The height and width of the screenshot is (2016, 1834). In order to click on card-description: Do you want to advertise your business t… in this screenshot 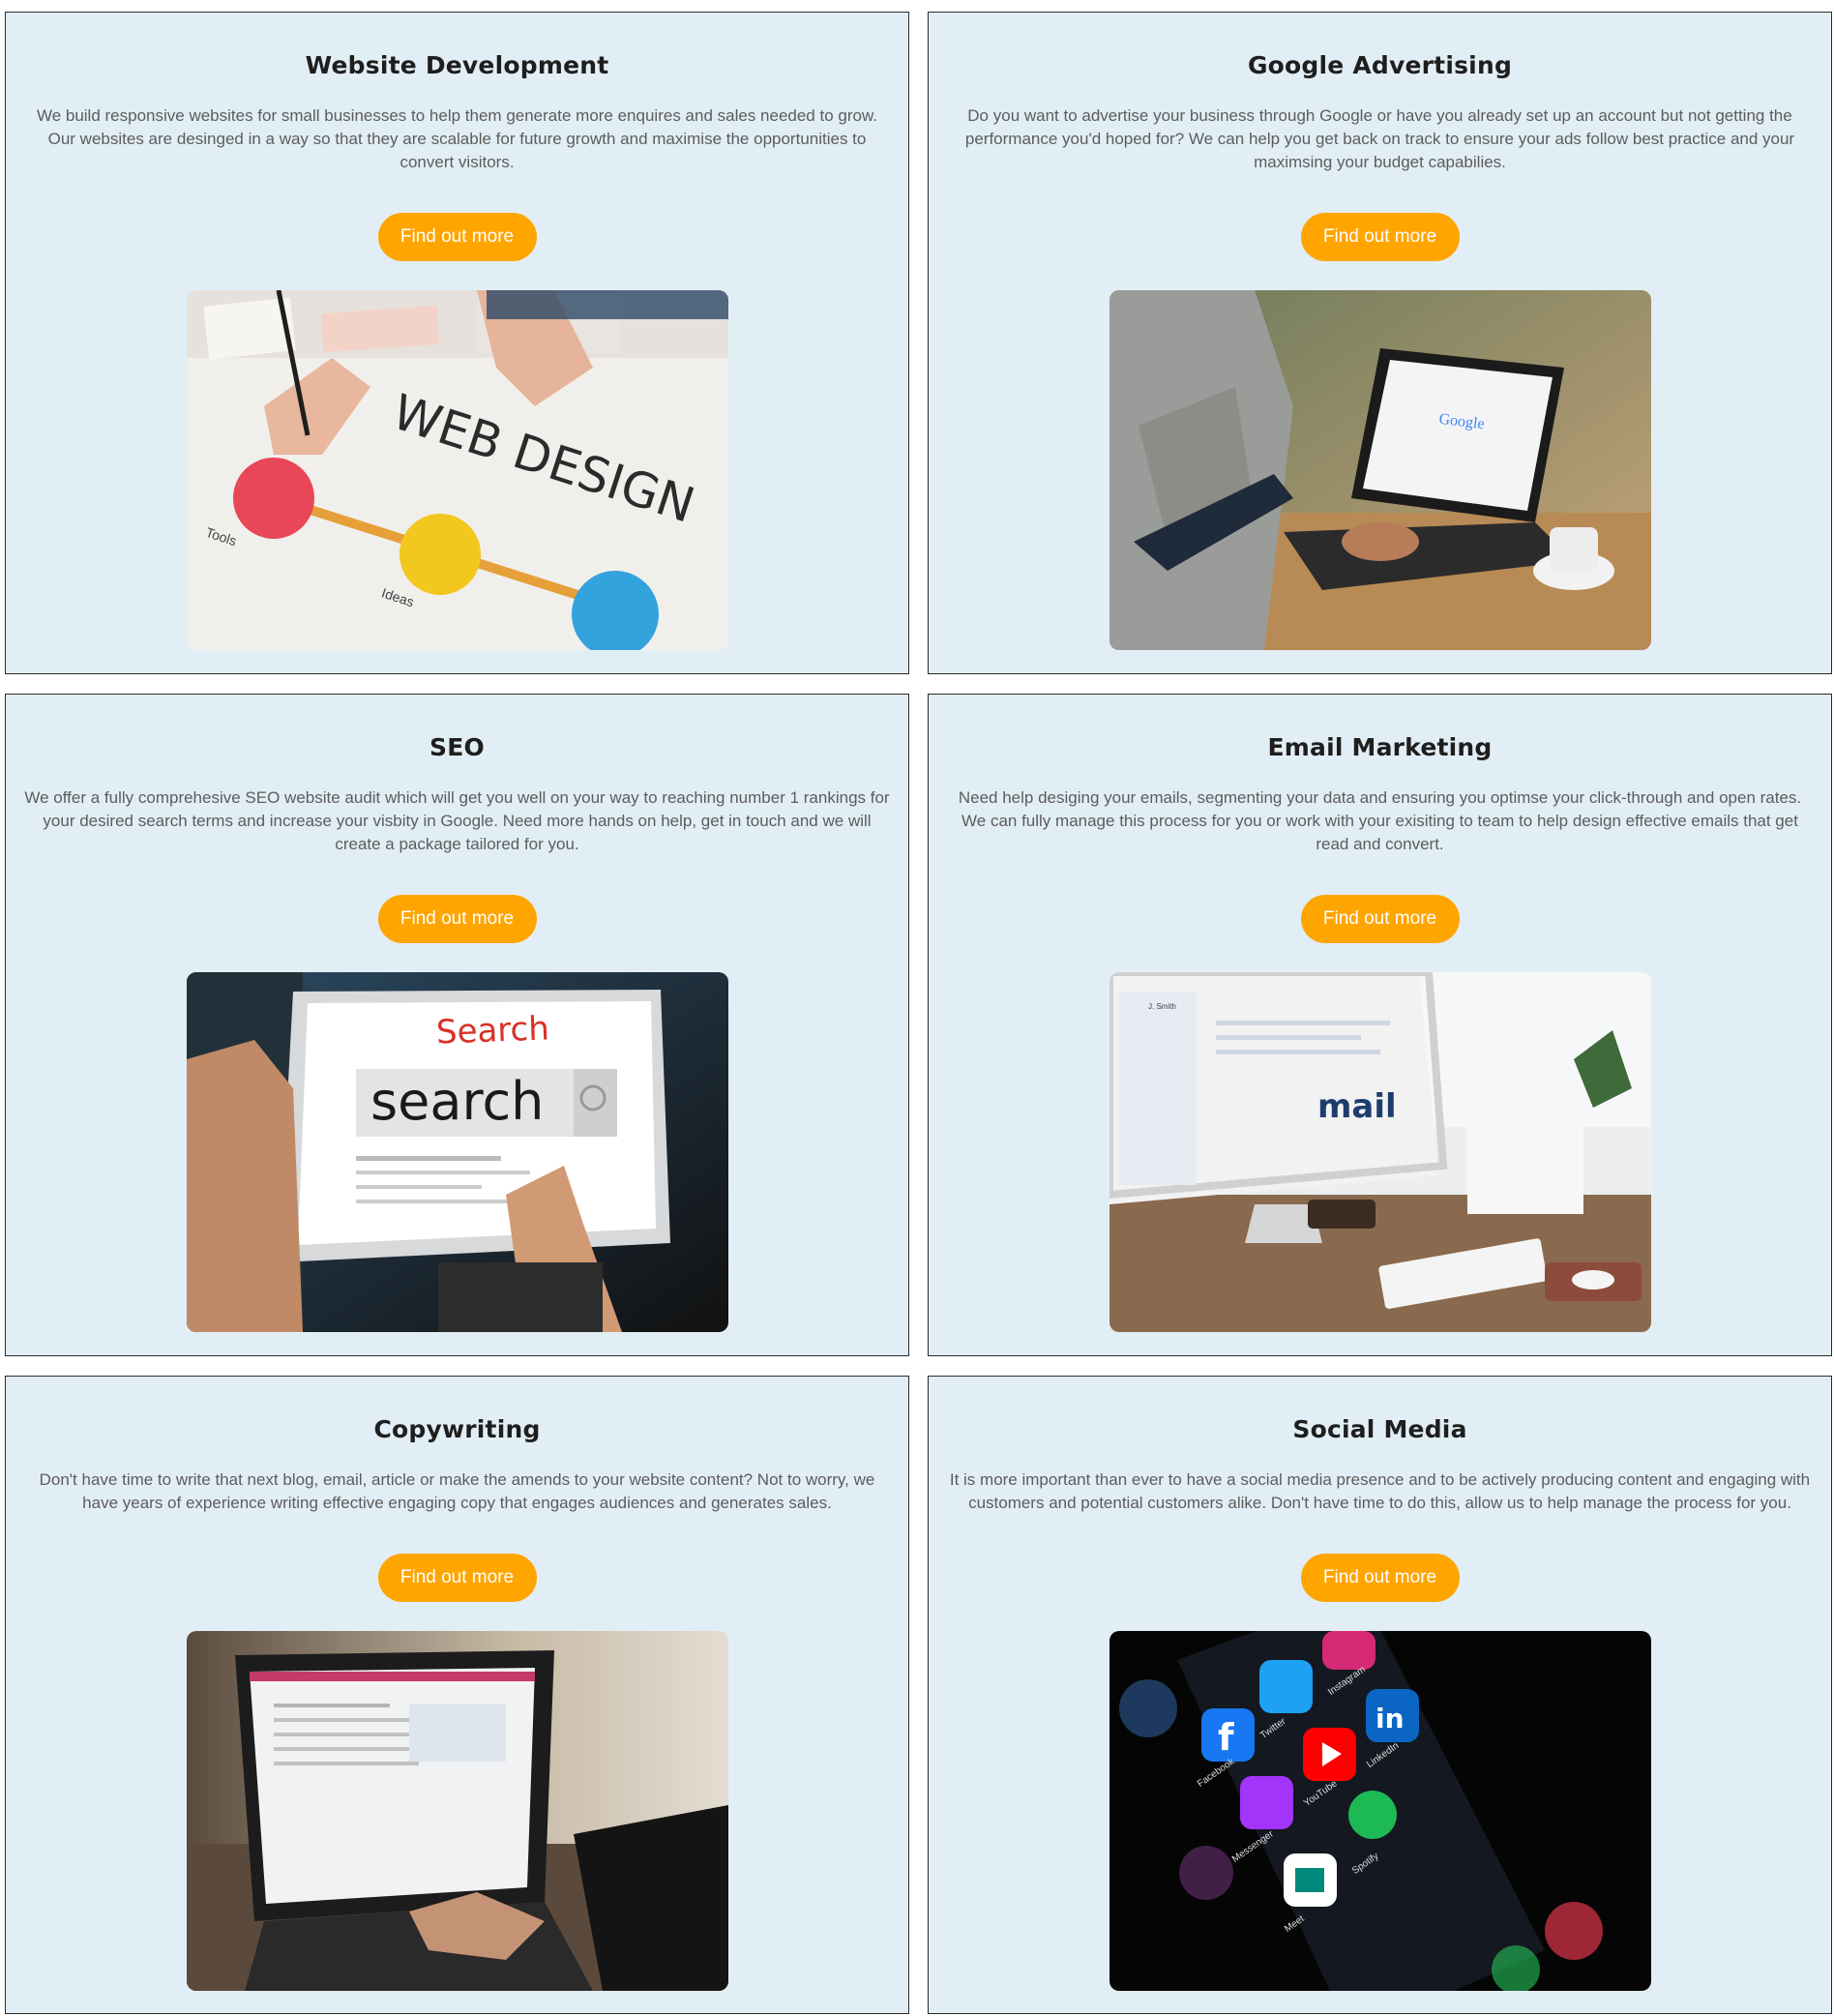, I will do `click(1379, 138)`.